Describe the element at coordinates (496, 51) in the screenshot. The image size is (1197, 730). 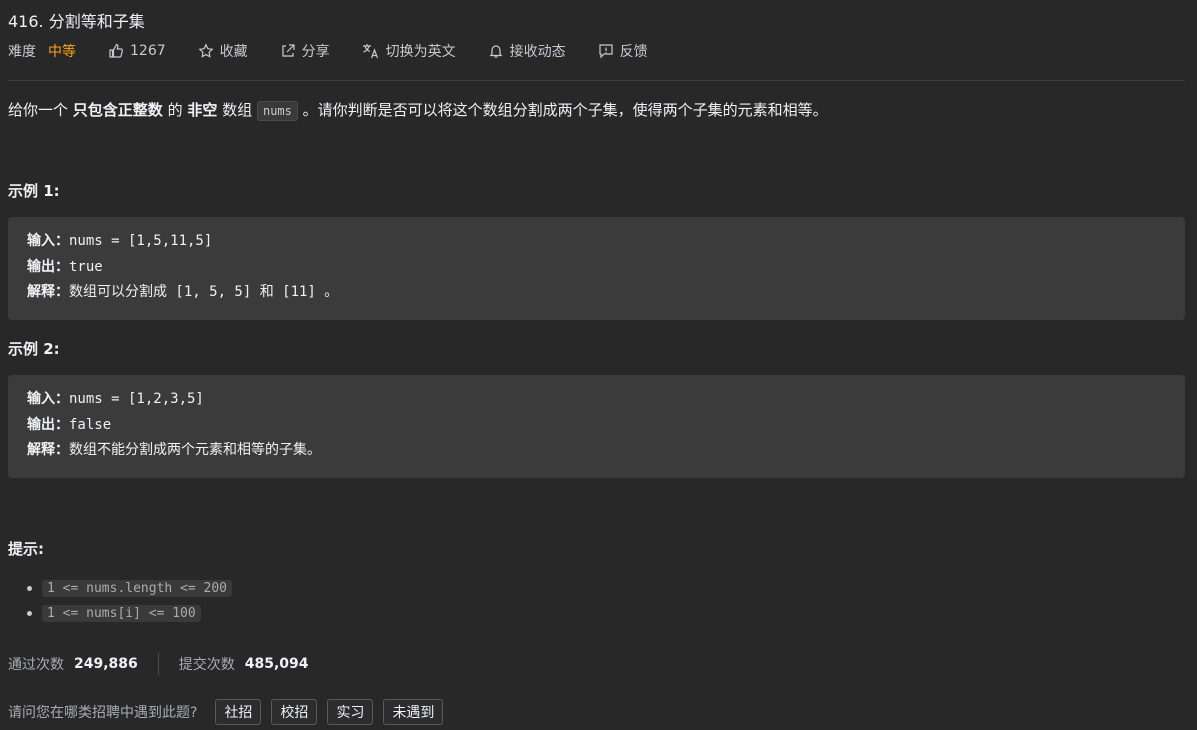
I see `bell-icon` at that location.